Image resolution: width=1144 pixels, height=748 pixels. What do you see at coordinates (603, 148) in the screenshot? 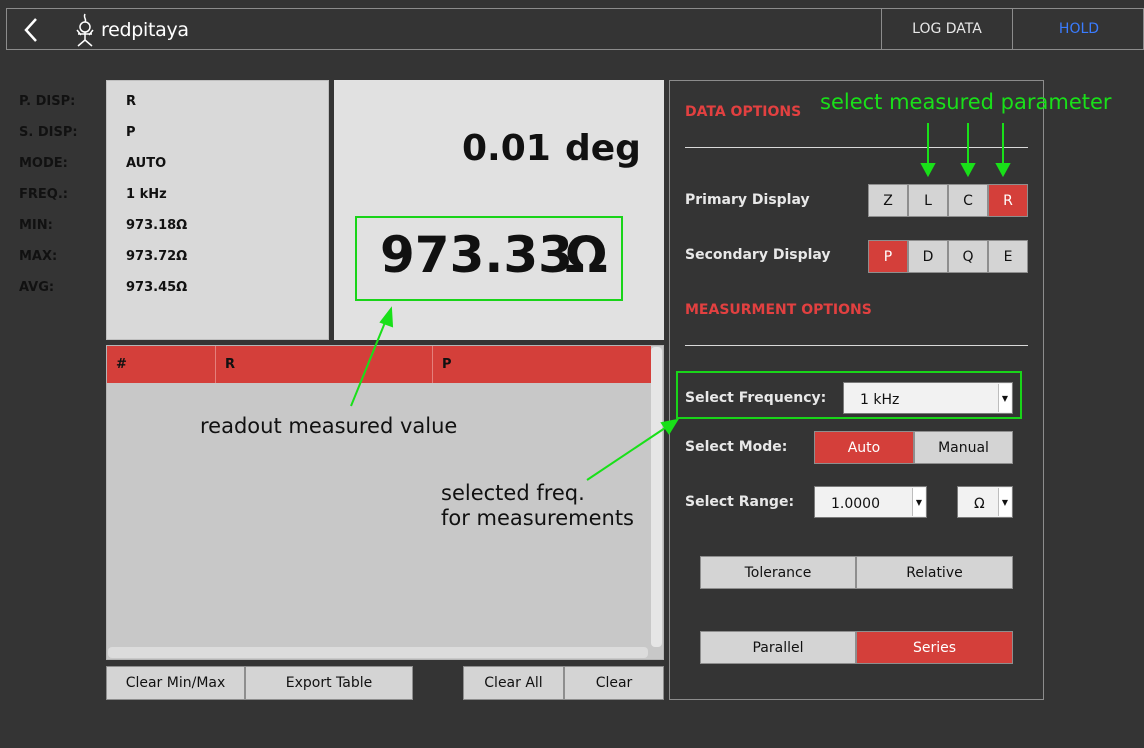
I see `secondary-readout-unit: deg` at bounding box center [603, 148].